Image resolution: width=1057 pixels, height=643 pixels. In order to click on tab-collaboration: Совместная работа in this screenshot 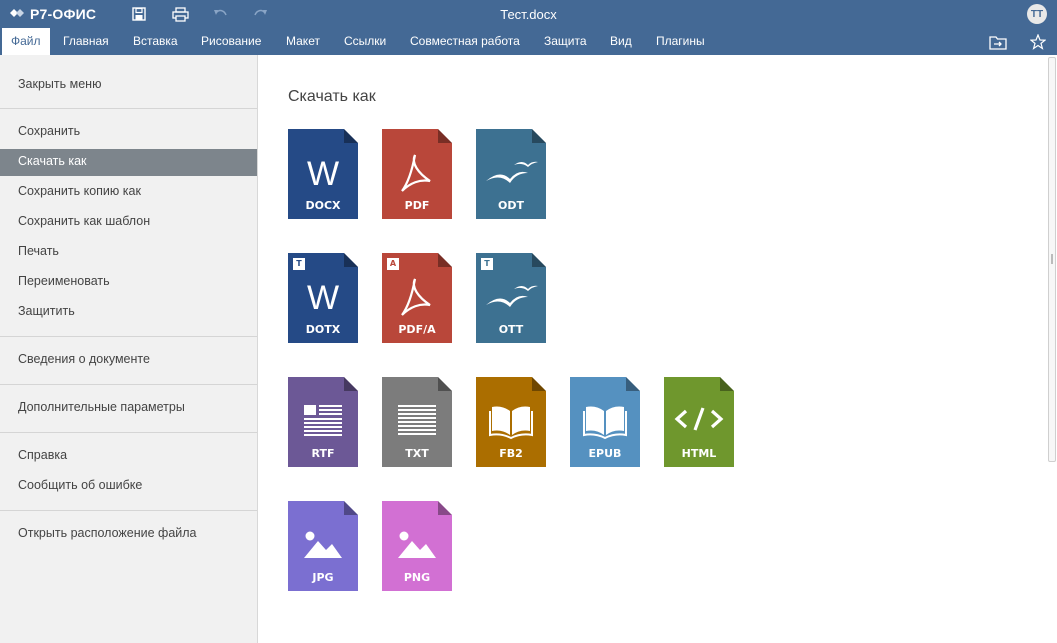, I will do `click(465, 41)`.